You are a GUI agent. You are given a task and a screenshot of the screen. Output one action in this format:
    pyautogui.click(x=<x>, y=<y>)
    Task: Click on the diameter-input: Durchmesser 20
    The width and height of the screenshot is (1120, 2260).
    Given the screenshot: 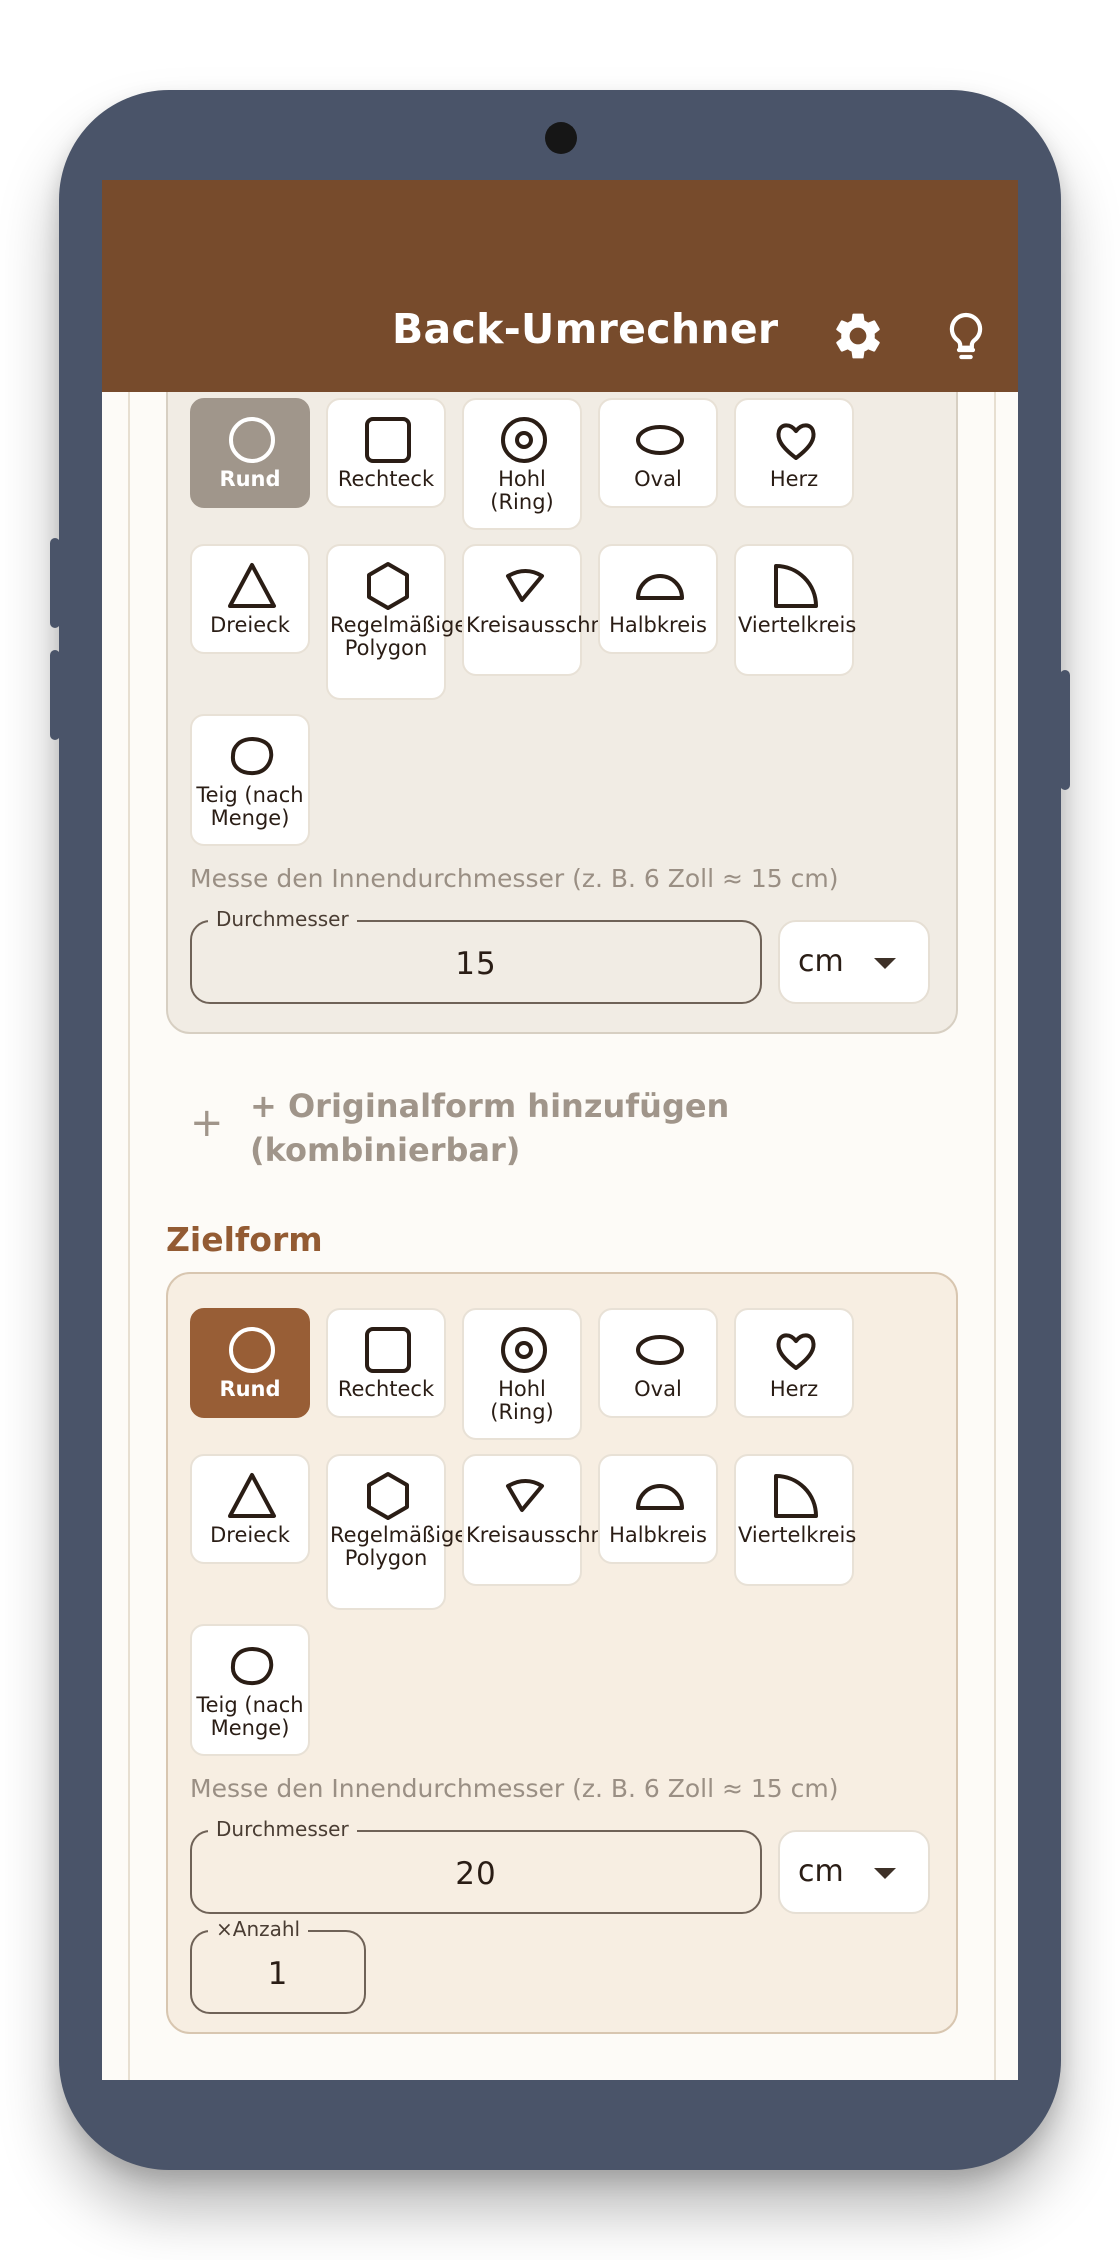 What is the action you would take?
    pyautogui.click(x=476, y=1865)
    